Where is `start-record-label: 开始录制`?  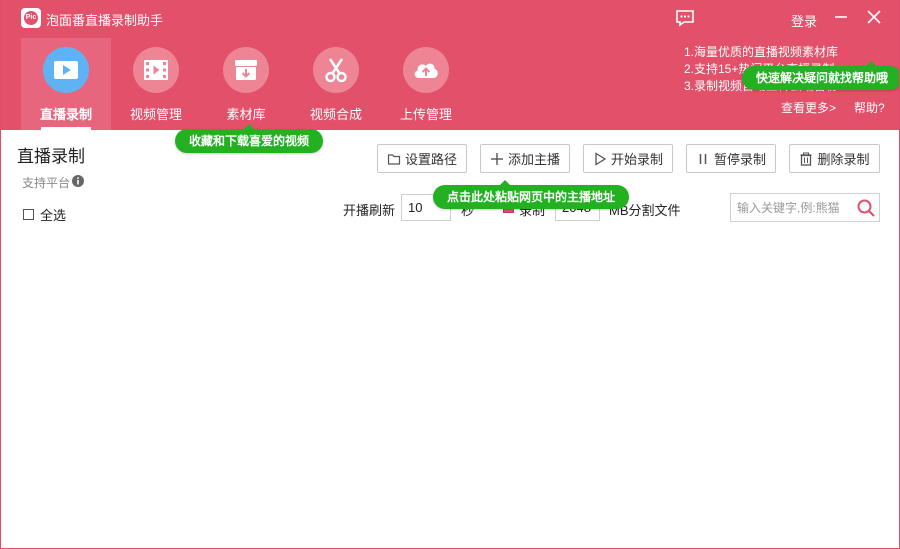
start-record-label: 开始录制 is located at coordinates (636, 159).